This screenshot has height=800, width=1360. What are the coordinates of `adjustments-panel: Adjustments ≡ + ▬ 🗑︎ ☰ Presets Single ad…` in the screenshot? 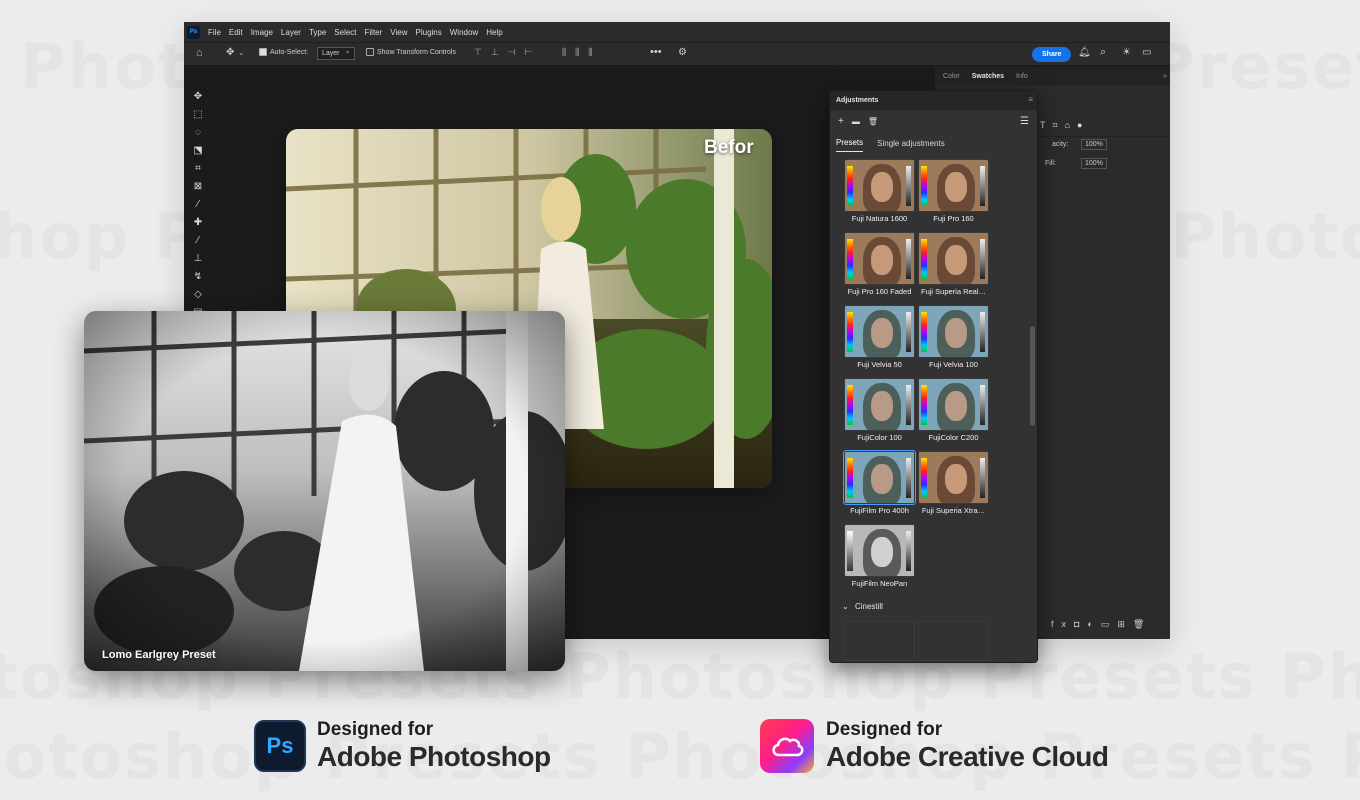 It's located at (933, 376).